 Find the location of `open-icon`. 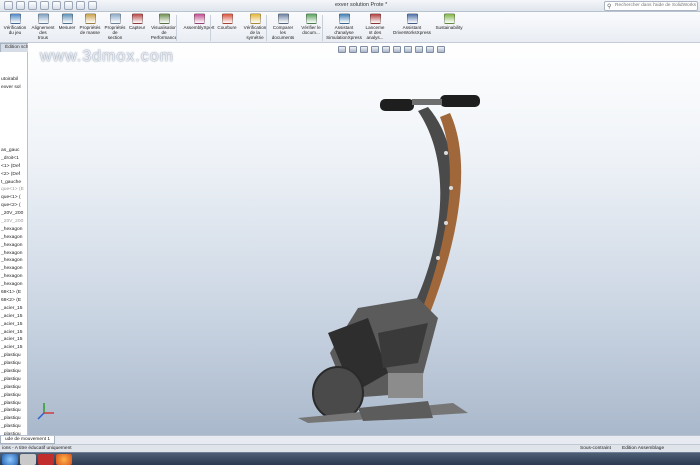

open-icon is located at coordinates (20, 5).